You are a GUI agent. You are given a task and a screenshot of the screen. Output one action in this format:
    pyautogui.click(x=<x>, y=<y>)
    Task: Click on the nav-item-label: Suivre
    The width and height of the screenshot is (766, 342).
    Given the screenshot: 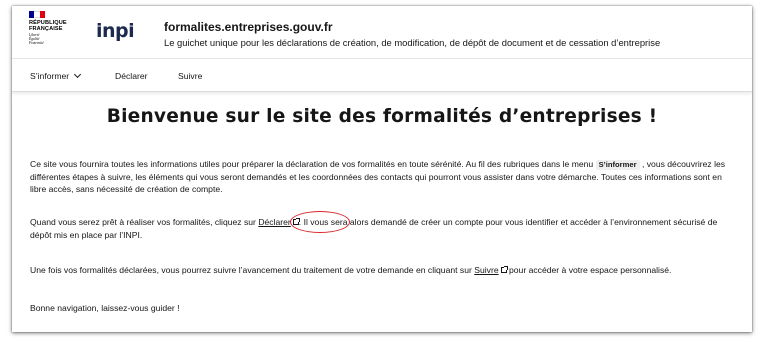 What is the action you would take?
    pyautogui.click(x=190, y=76)
    